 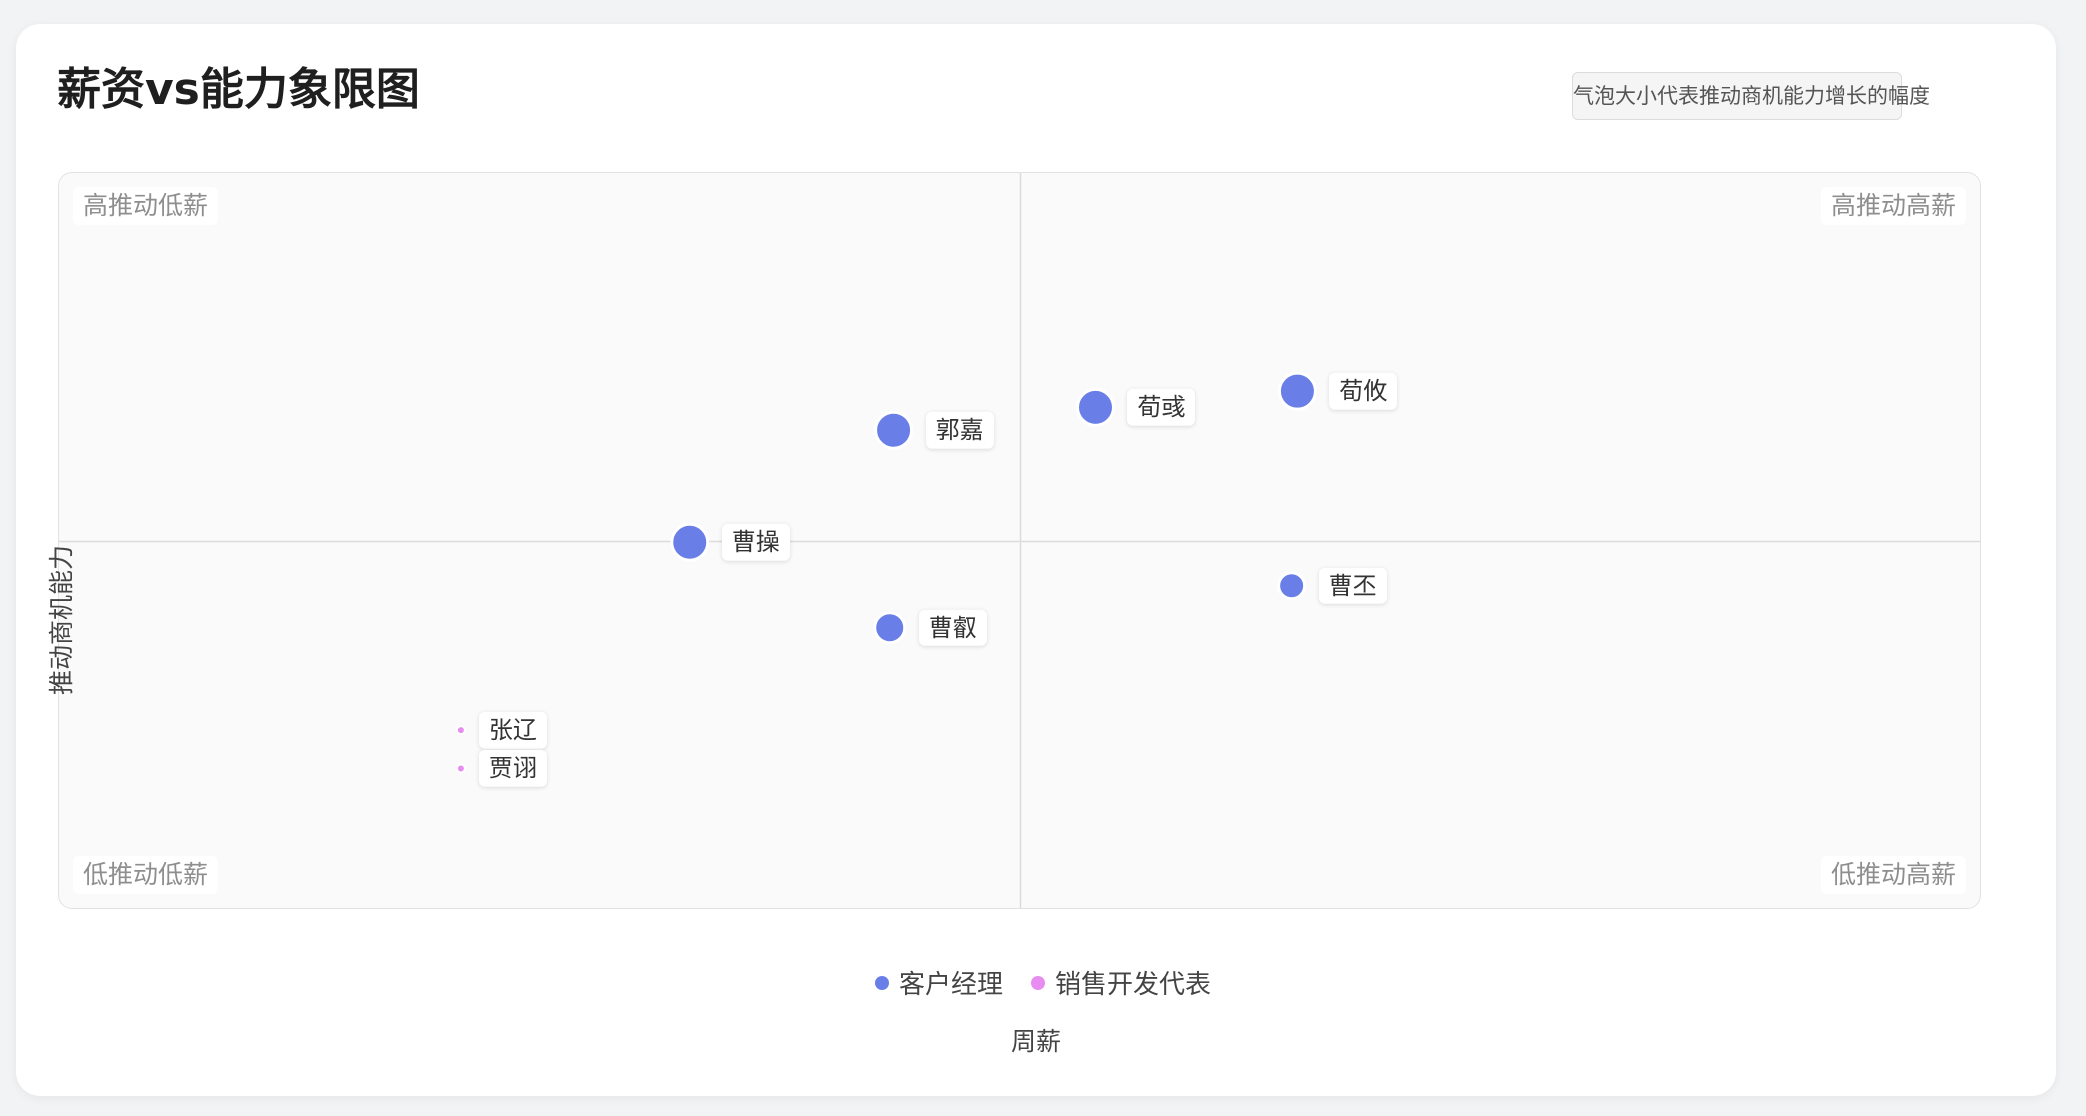 What do you see at coordinates (146, 875) in the screenshot?
I see `quadrant-label-bottom-left: 低推动低薪` at bounding box center [146, 875].